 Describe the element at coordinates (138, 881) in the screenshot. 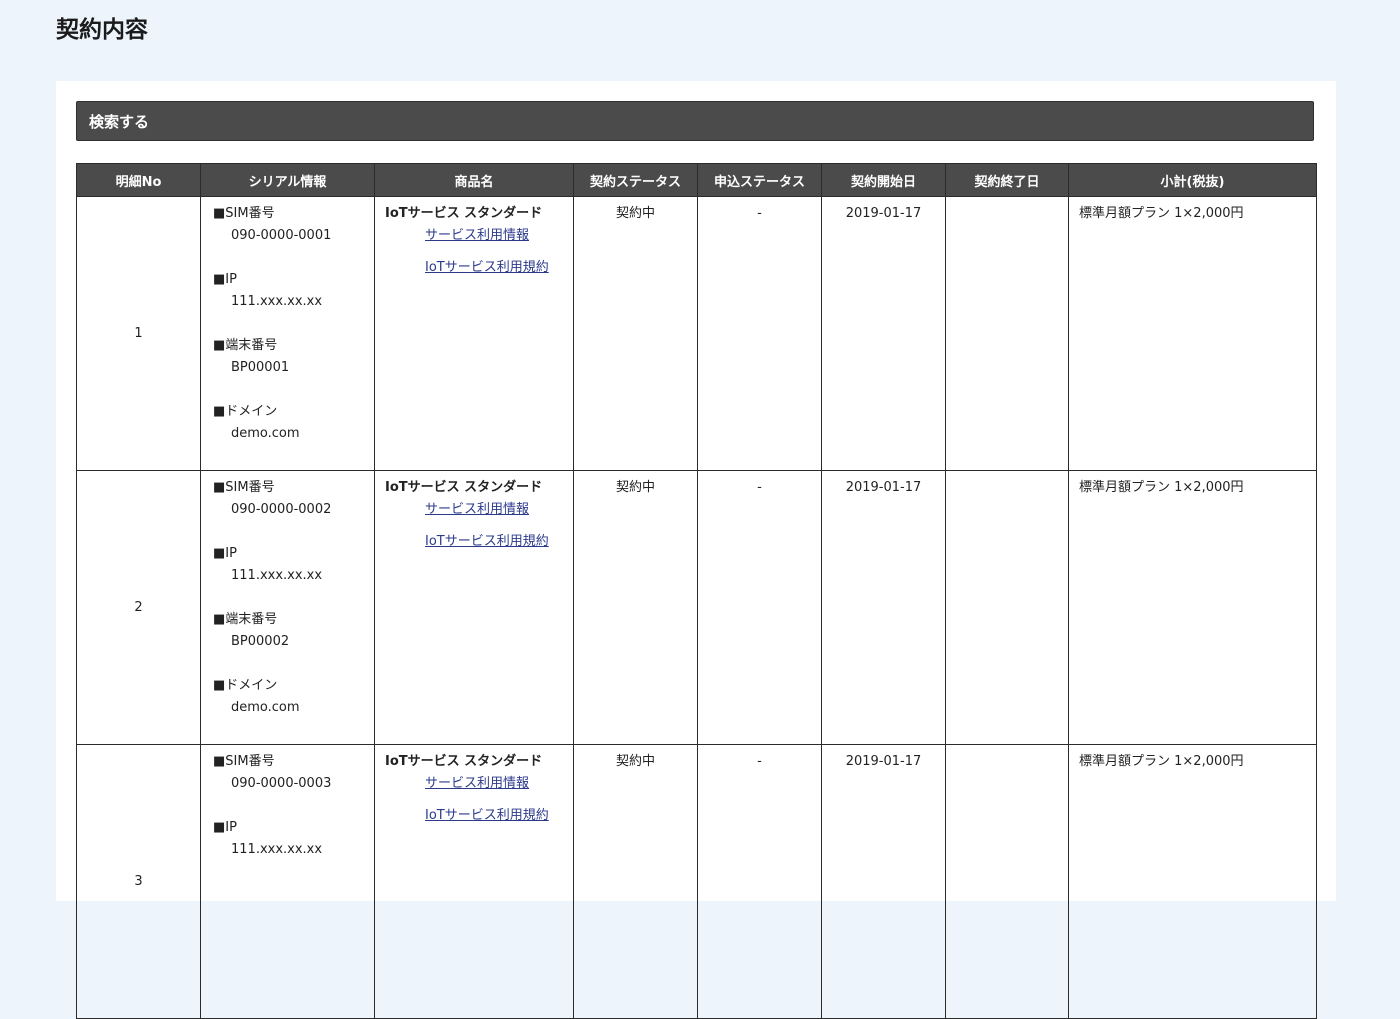

I see `row-number: 3` at that location.